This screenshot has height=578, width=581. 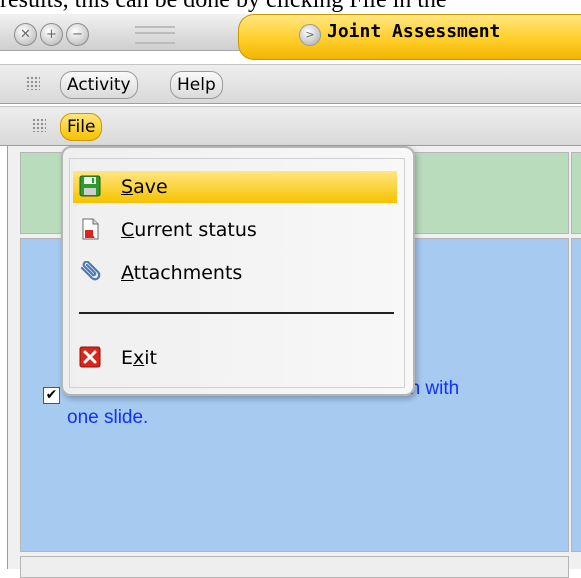 I want to click on menu-item-attachments: Attachments, so click(x=235, y=273).